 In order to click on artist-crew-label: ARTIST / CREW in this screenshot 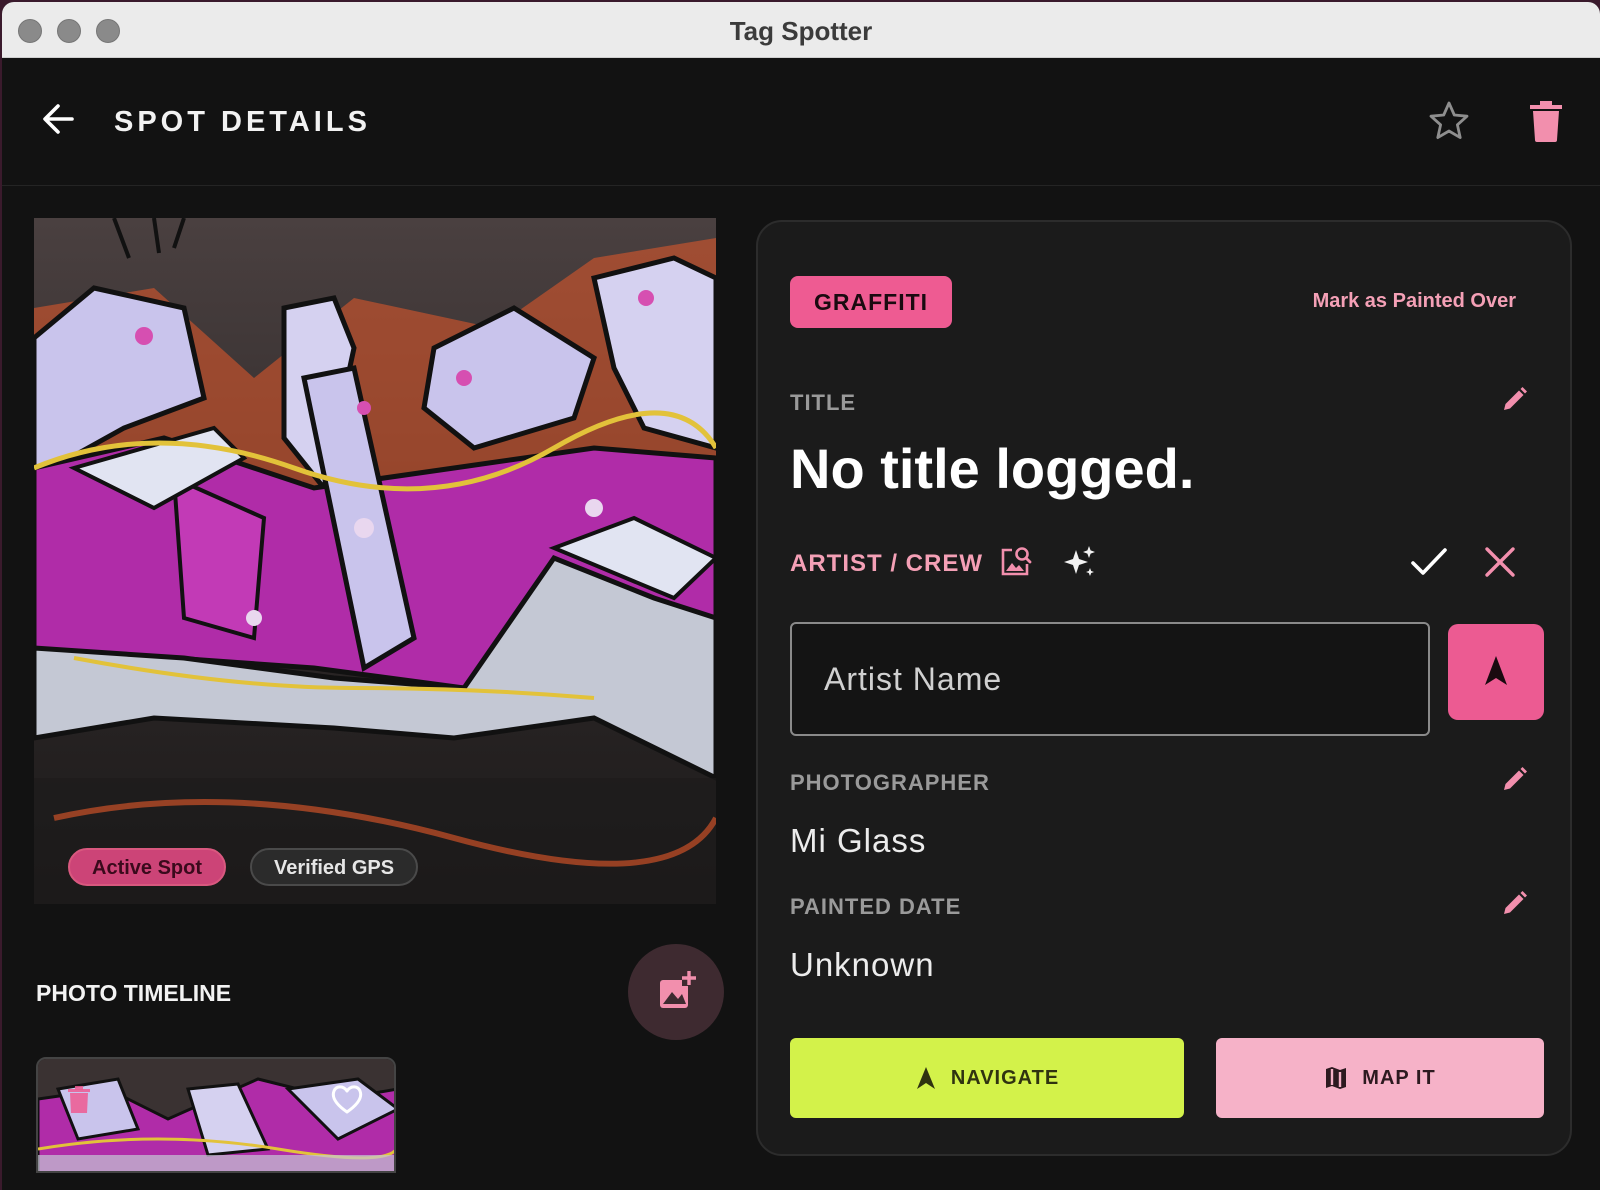, I will do `click(886, 563)`.